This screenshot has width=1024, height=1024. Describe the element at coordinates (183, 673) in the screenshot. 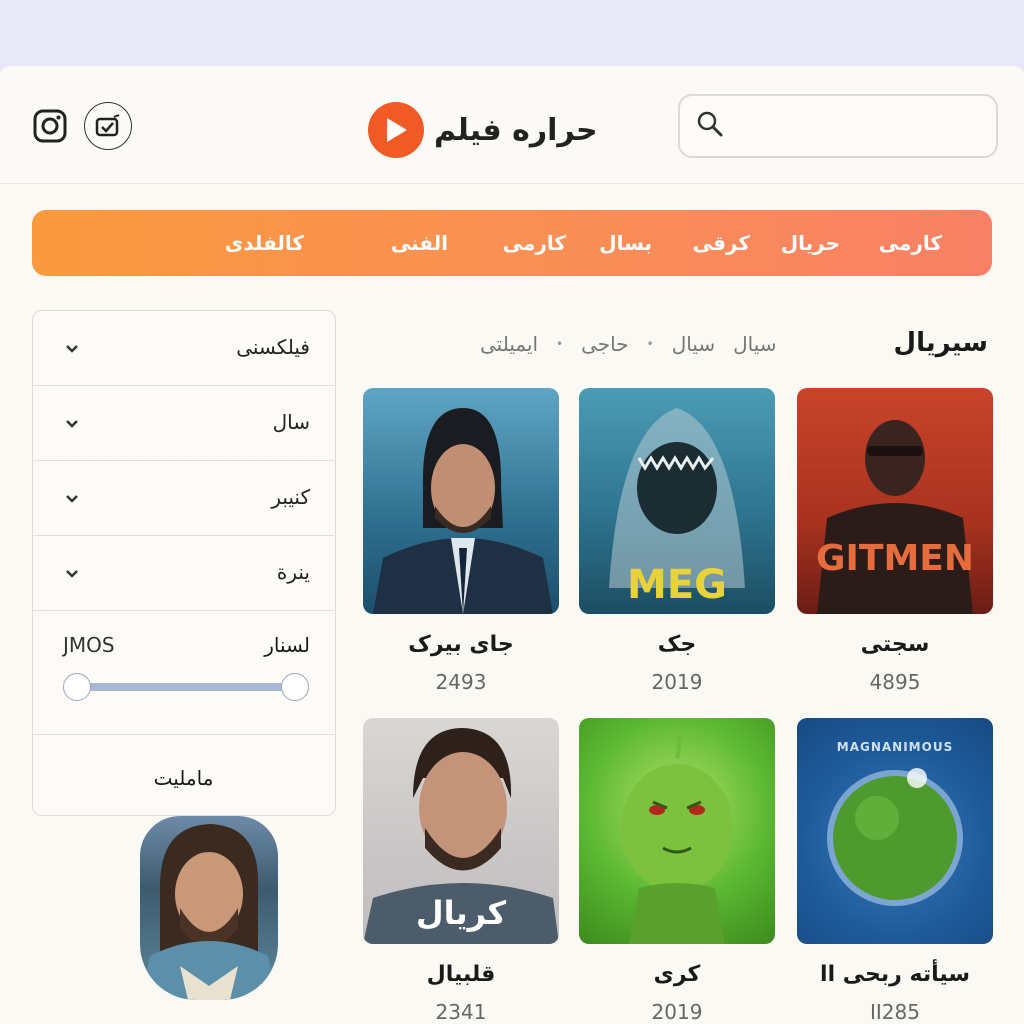

I see `year-range-filter: لسنار JMOS` at that location.